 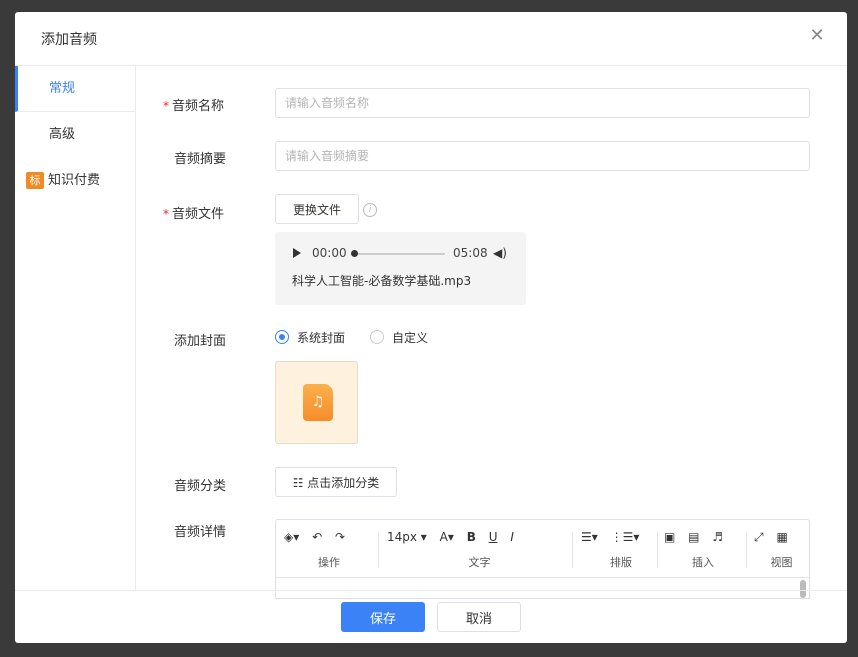 I want to click on toolbar-caption: 排版, so click(x=621, y=562).